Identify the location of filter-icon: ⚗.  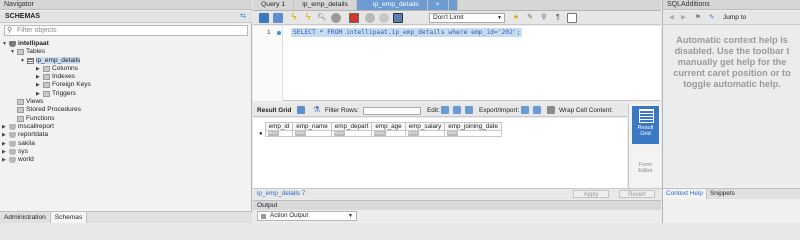
(317, 110).